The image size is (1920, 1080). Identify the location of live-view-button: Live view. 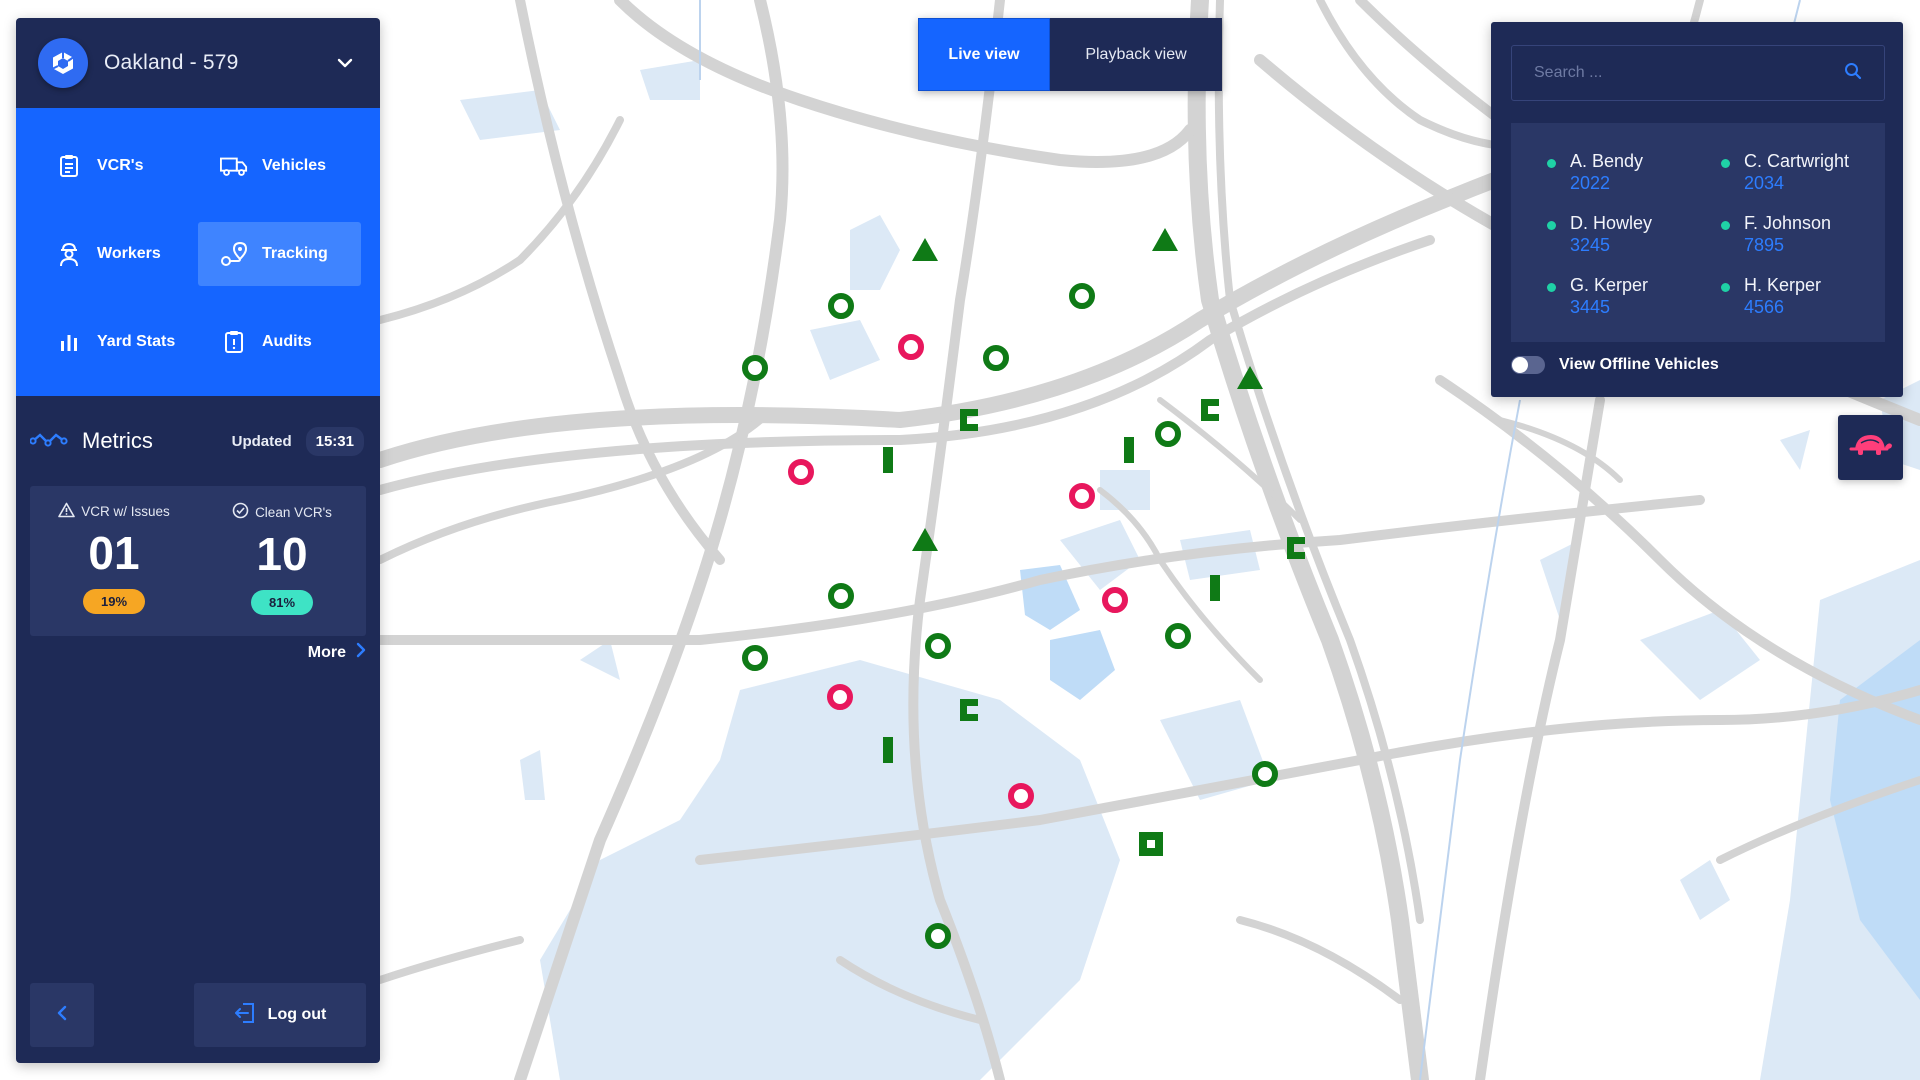
(984, 54).